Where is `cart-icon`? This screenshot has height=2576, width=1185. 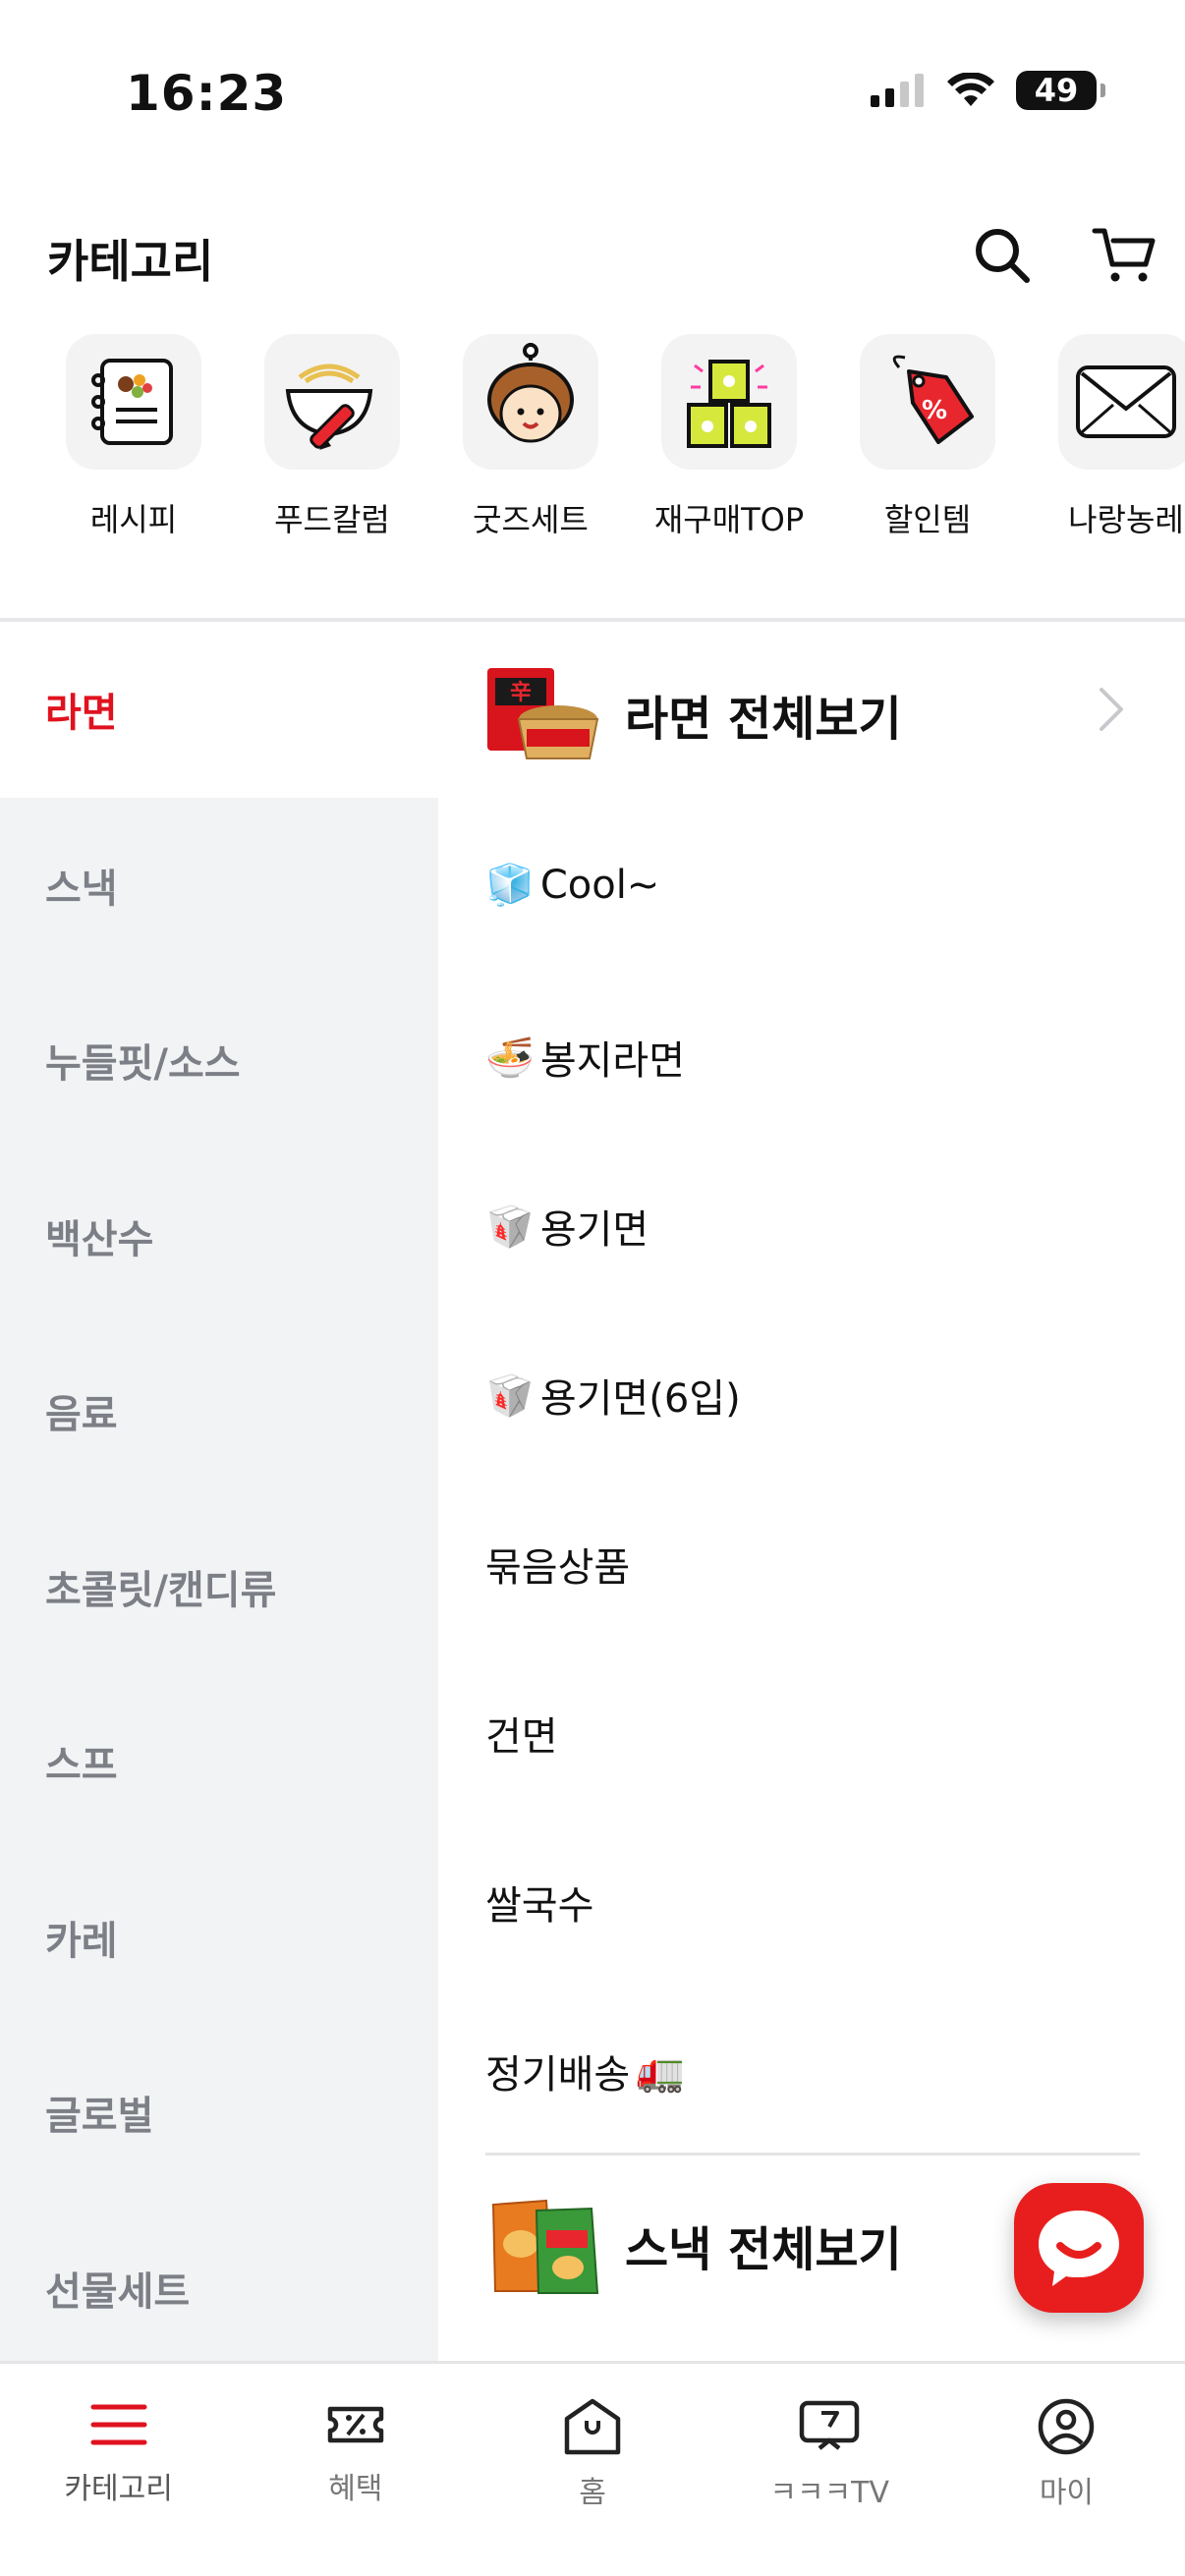
cart-icon is located at coordinates (1124, 255).